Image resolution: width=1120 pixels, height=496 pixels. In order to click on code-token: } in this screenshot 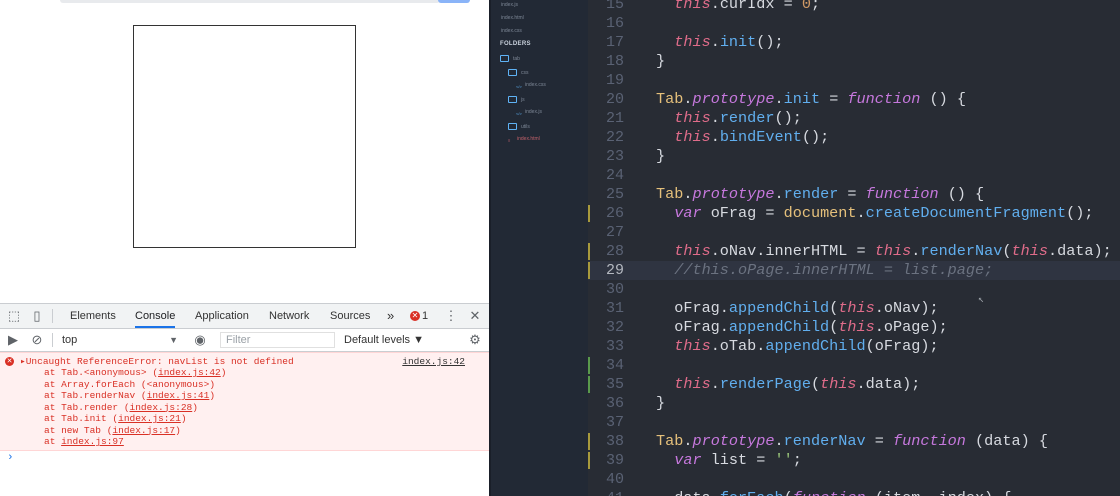, I will do `click(661, 156)`.